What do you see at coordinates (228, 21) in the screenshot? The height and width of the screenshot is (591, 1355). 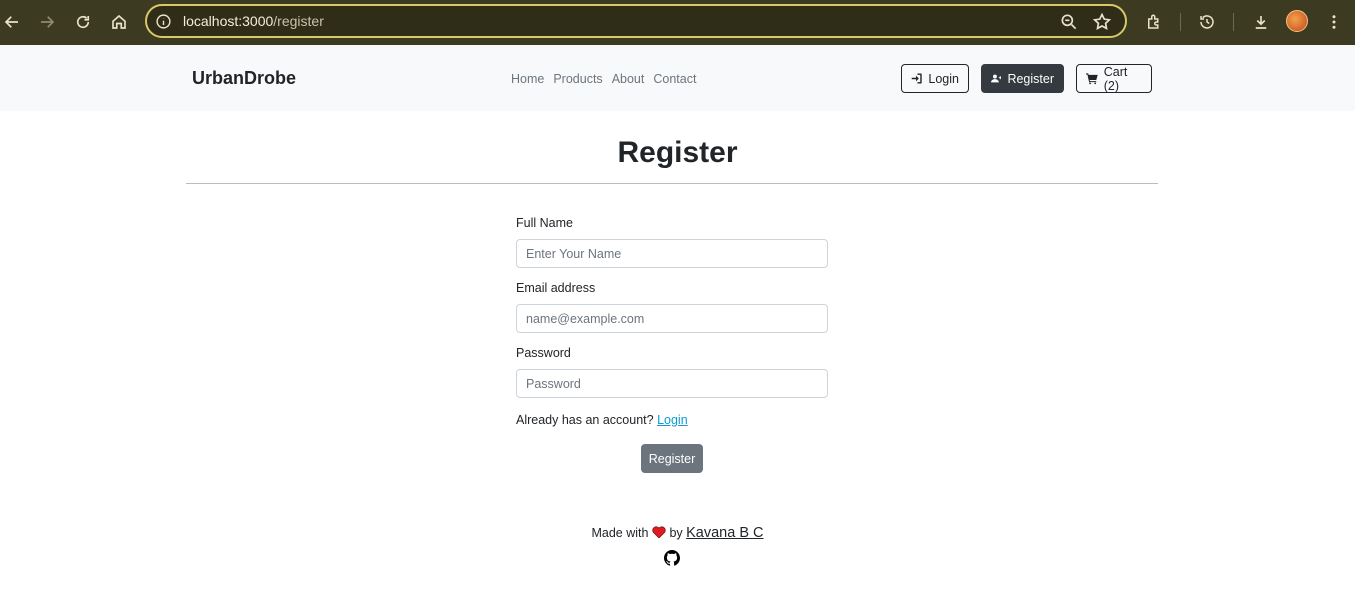 I see `url-host: localhost:3000` at bounding box center [228, 21].